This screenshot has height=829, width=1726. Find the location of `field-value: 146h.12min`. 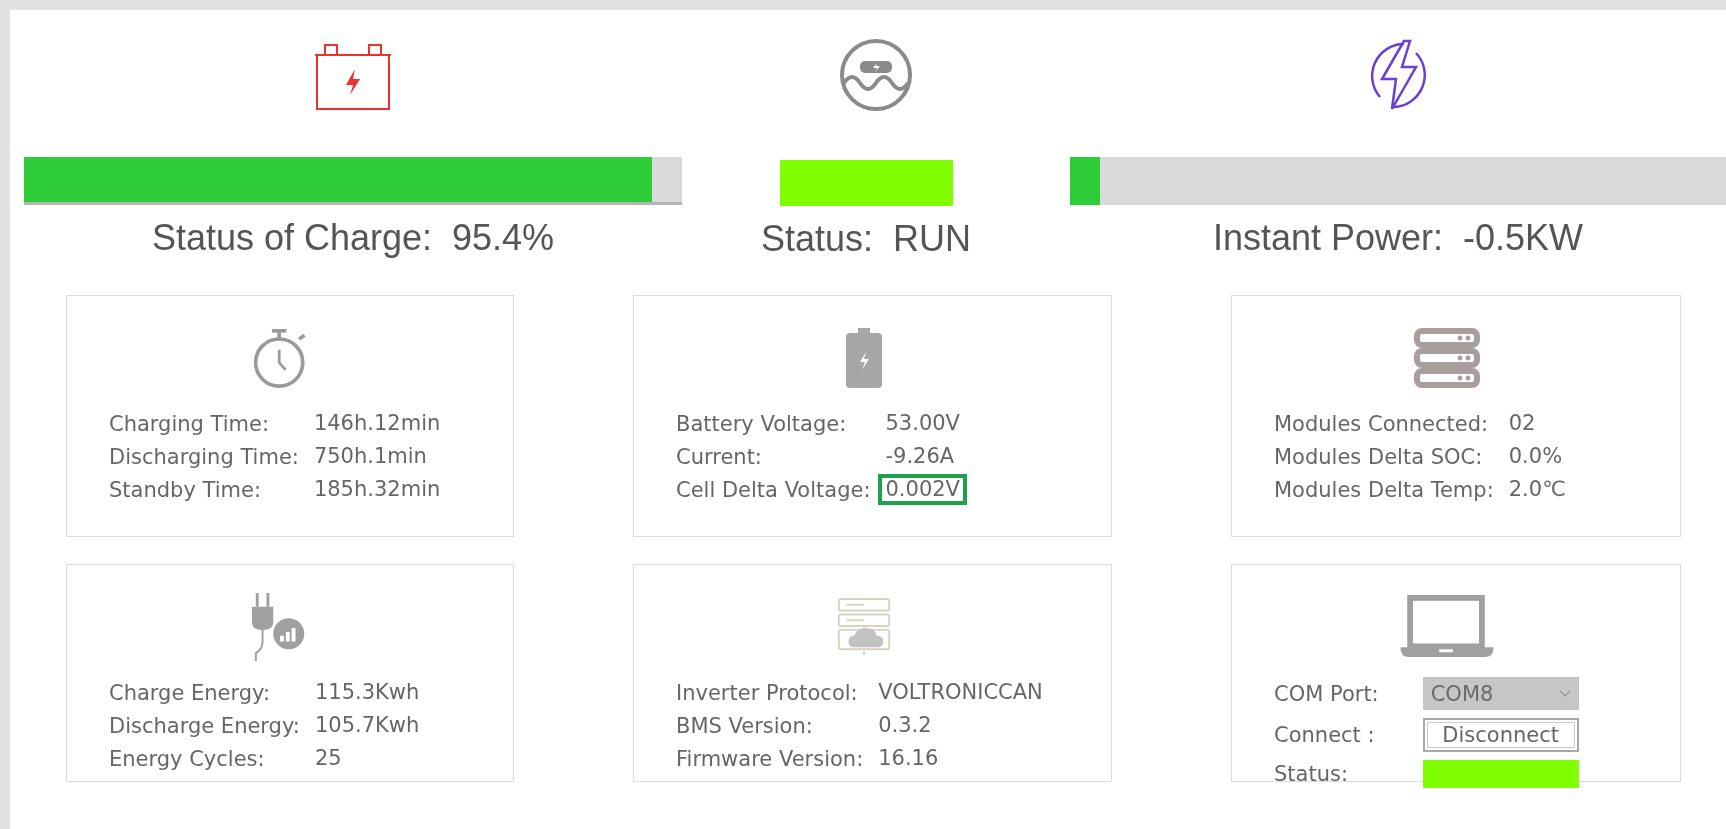

field-value: 146h.12min is located at coordinates (377, 423).